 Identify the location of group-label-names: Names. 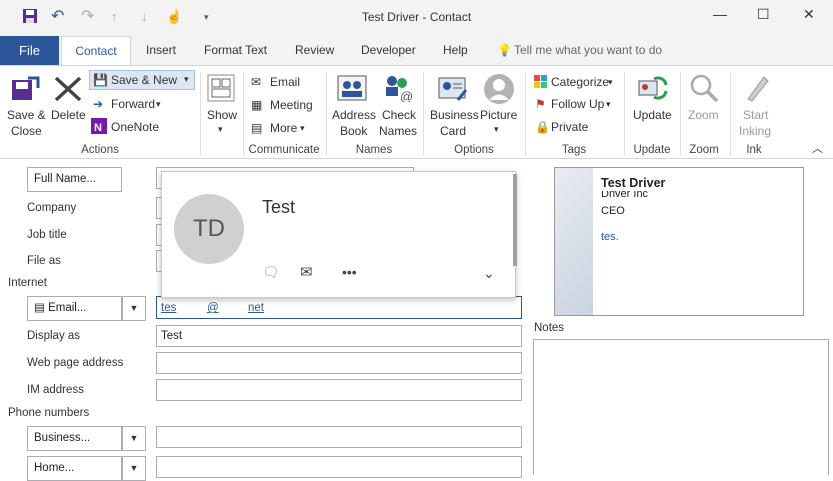
(374, 150).